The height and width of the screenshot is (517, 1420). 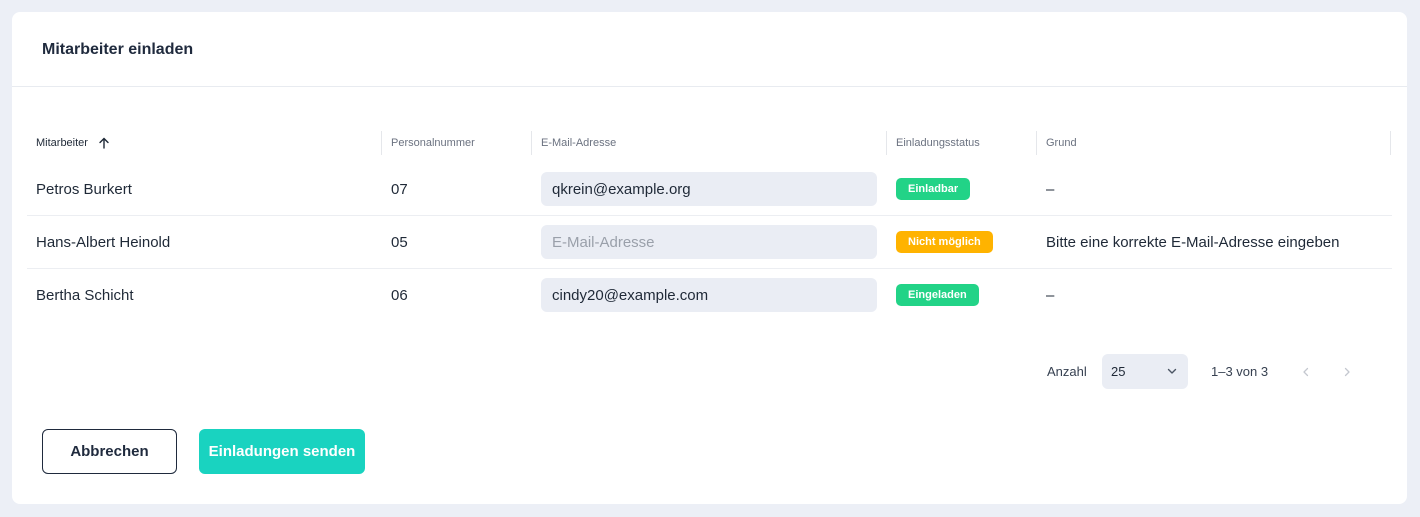 What do you see at coordinates (399, 189) in the screenshot?
I see `personalnummer: 07` at bounding box center [399, 189].